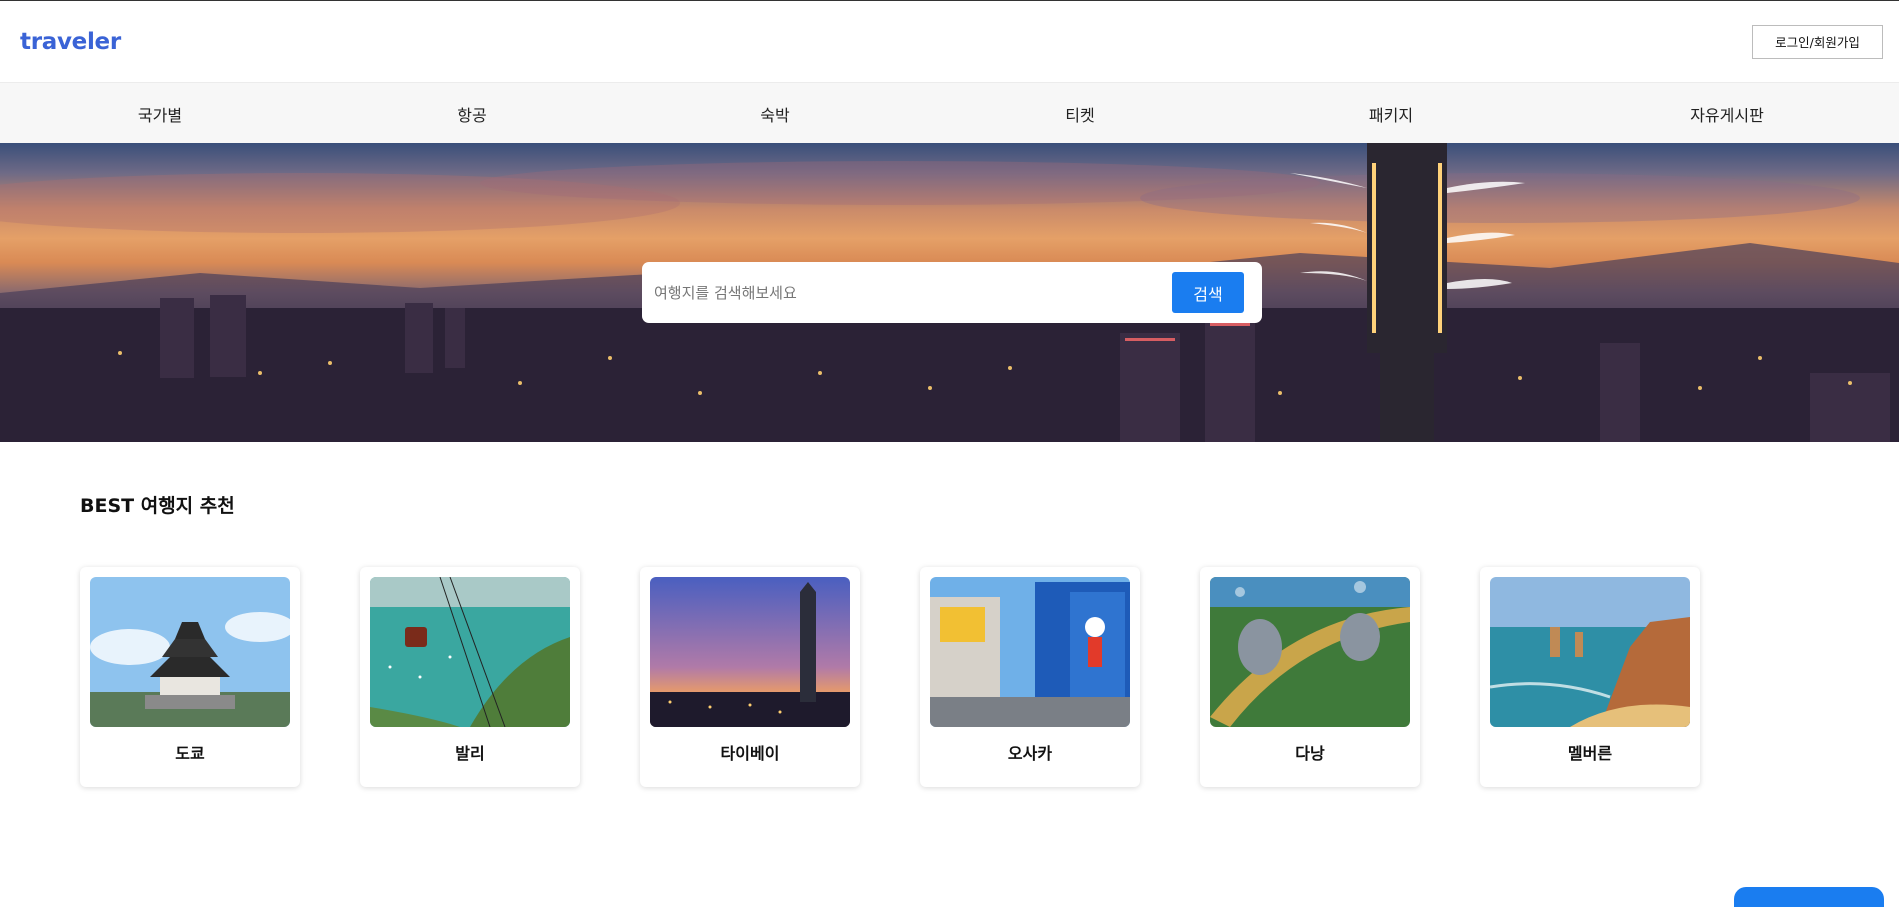 The width and height of the screenshot is (1899, 907). I want to click on card-name: 멜버른, so click(1590, 753).